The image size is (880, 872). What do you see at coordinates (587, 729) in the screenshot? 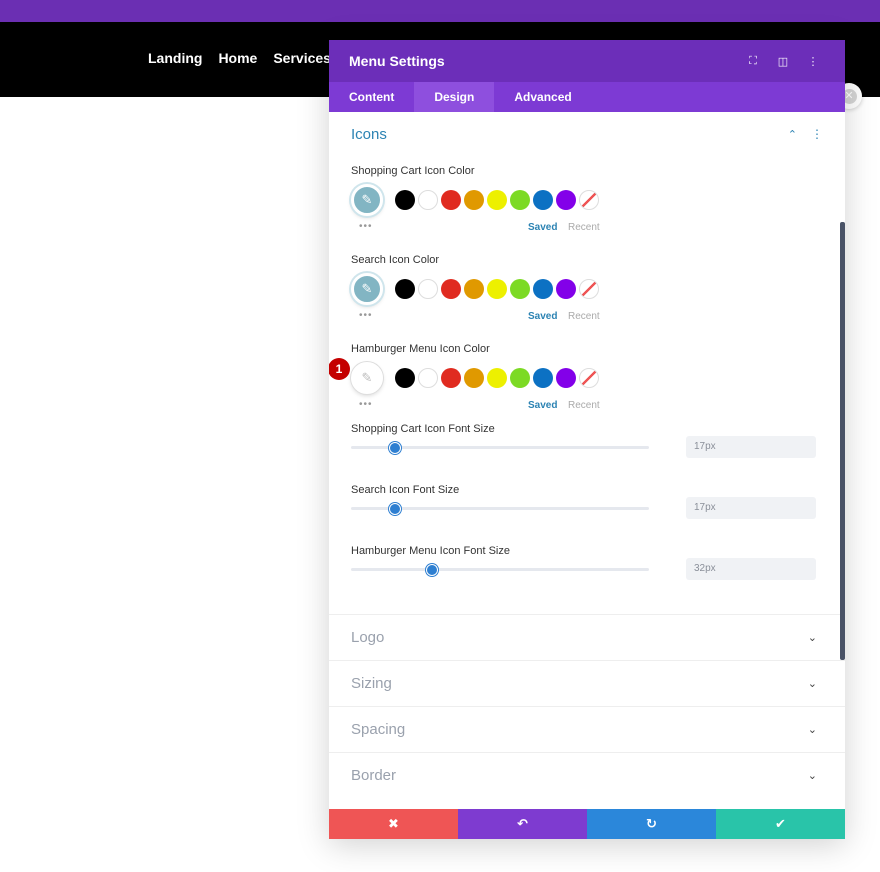
I see `section-spacing: Spacing ⌄` at bounding box center [587, 729].